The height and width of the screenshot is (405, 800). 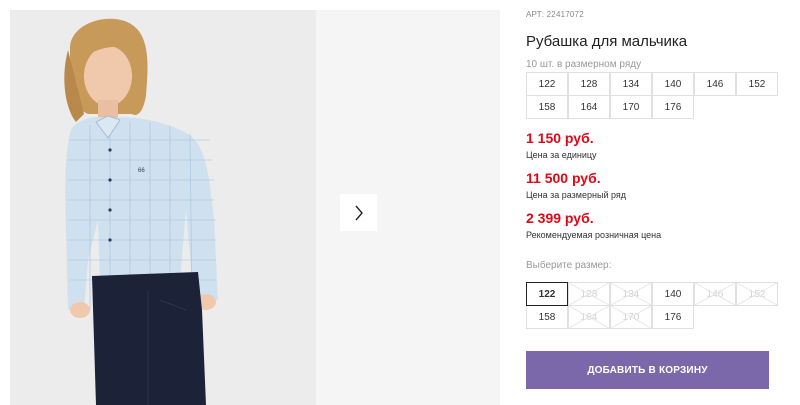 What do you see at coordinates (607, 41) in the screenshot?
I see `product-title: Рубашка для мальчика` at bounding box center [607, 41].